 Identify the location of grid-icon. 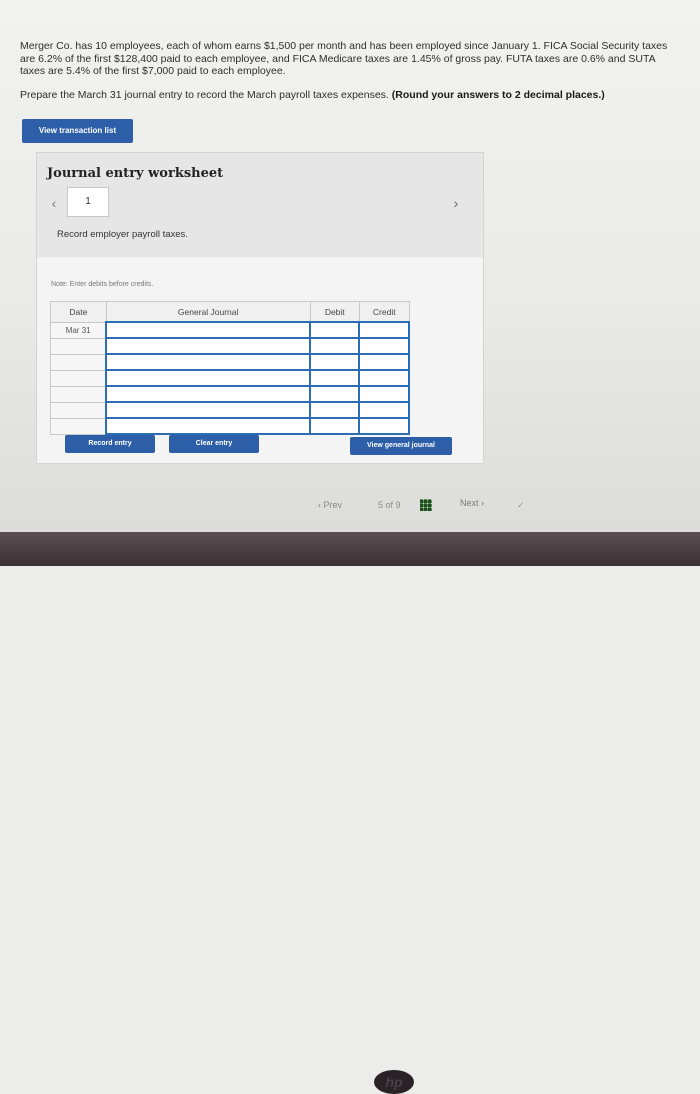
(426, 505).